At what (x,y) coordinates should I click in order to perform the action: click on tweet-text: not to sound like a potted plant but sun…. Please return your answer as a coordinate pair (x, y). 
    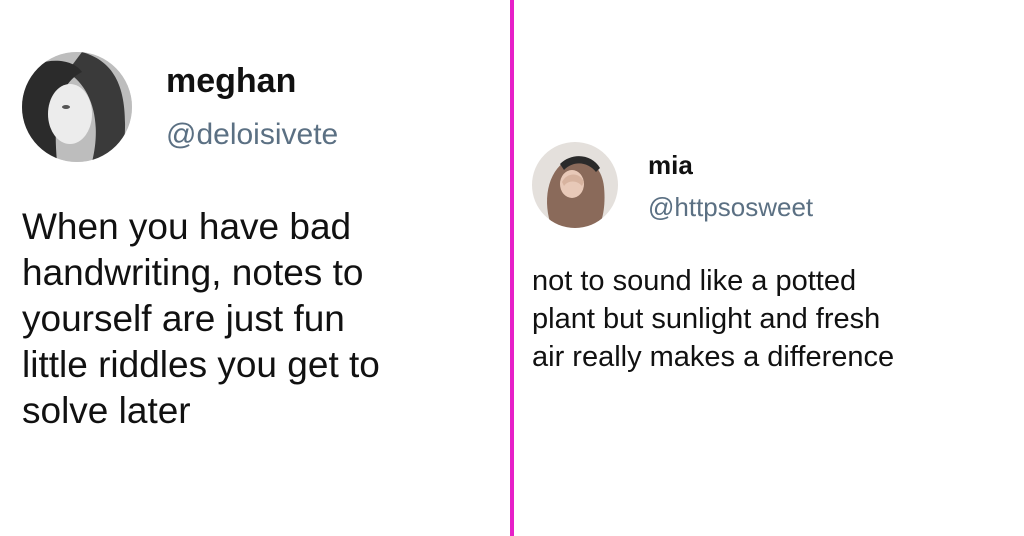
    Looking at the image, I should click on (713, 319).